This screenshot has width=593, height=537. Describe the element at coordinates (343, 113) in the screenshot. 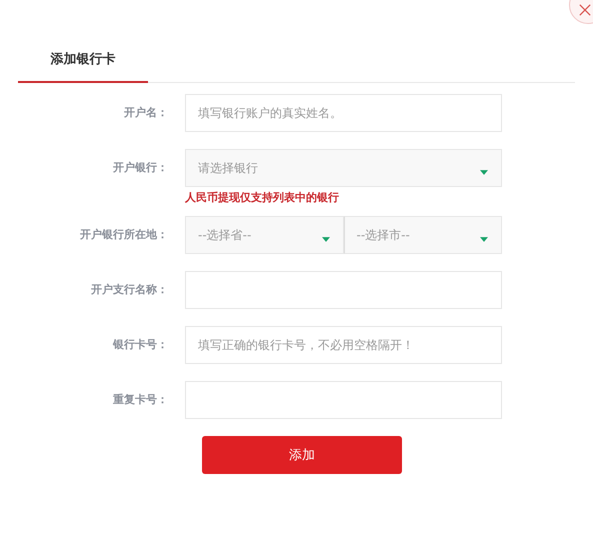

I see `input-field: 填写银行账户的真实姓名。` at that location.